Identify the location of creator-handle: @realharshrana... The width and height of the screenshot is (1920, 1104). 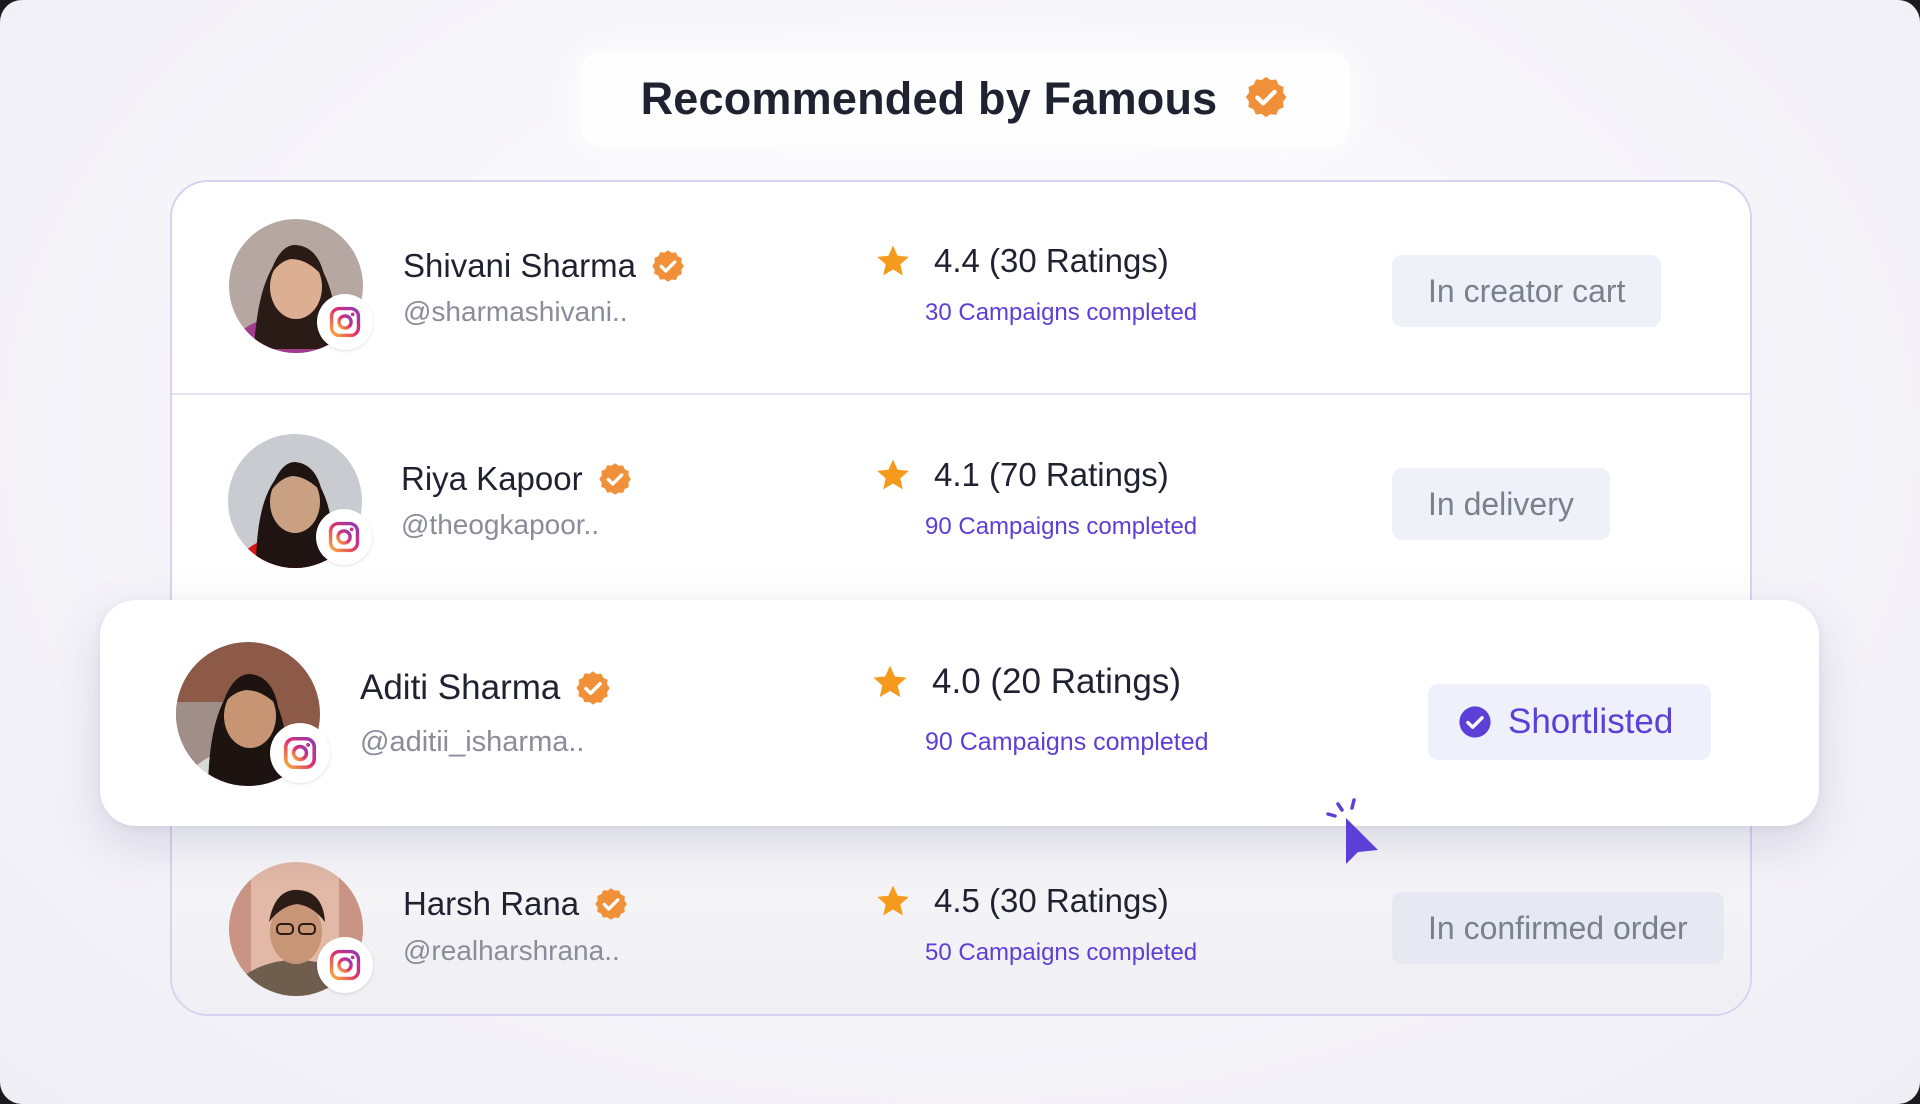
(511, 950).